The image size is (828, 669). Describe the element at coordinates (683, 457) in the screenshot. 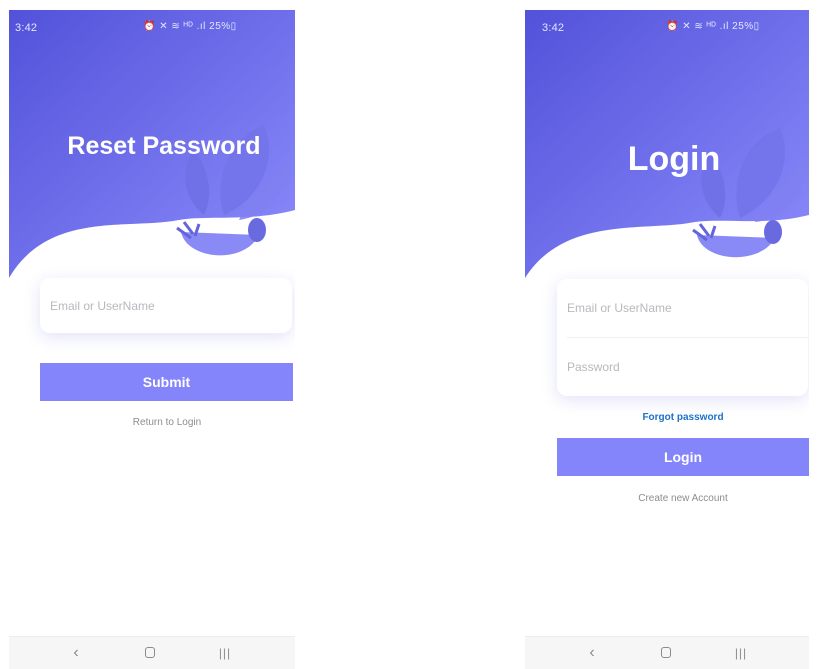

I see `login-button: Login` at that location.